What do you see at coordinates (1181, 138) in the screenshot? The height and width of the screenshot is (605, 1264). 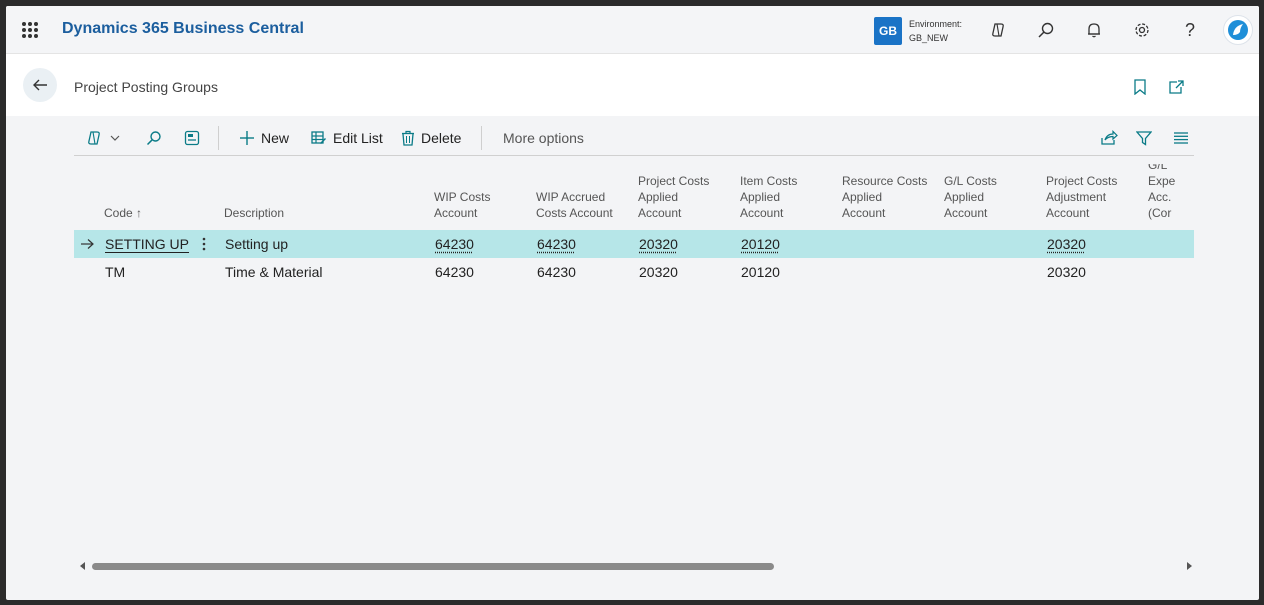 I see `list-icon` at bounding box center [1181, 138].